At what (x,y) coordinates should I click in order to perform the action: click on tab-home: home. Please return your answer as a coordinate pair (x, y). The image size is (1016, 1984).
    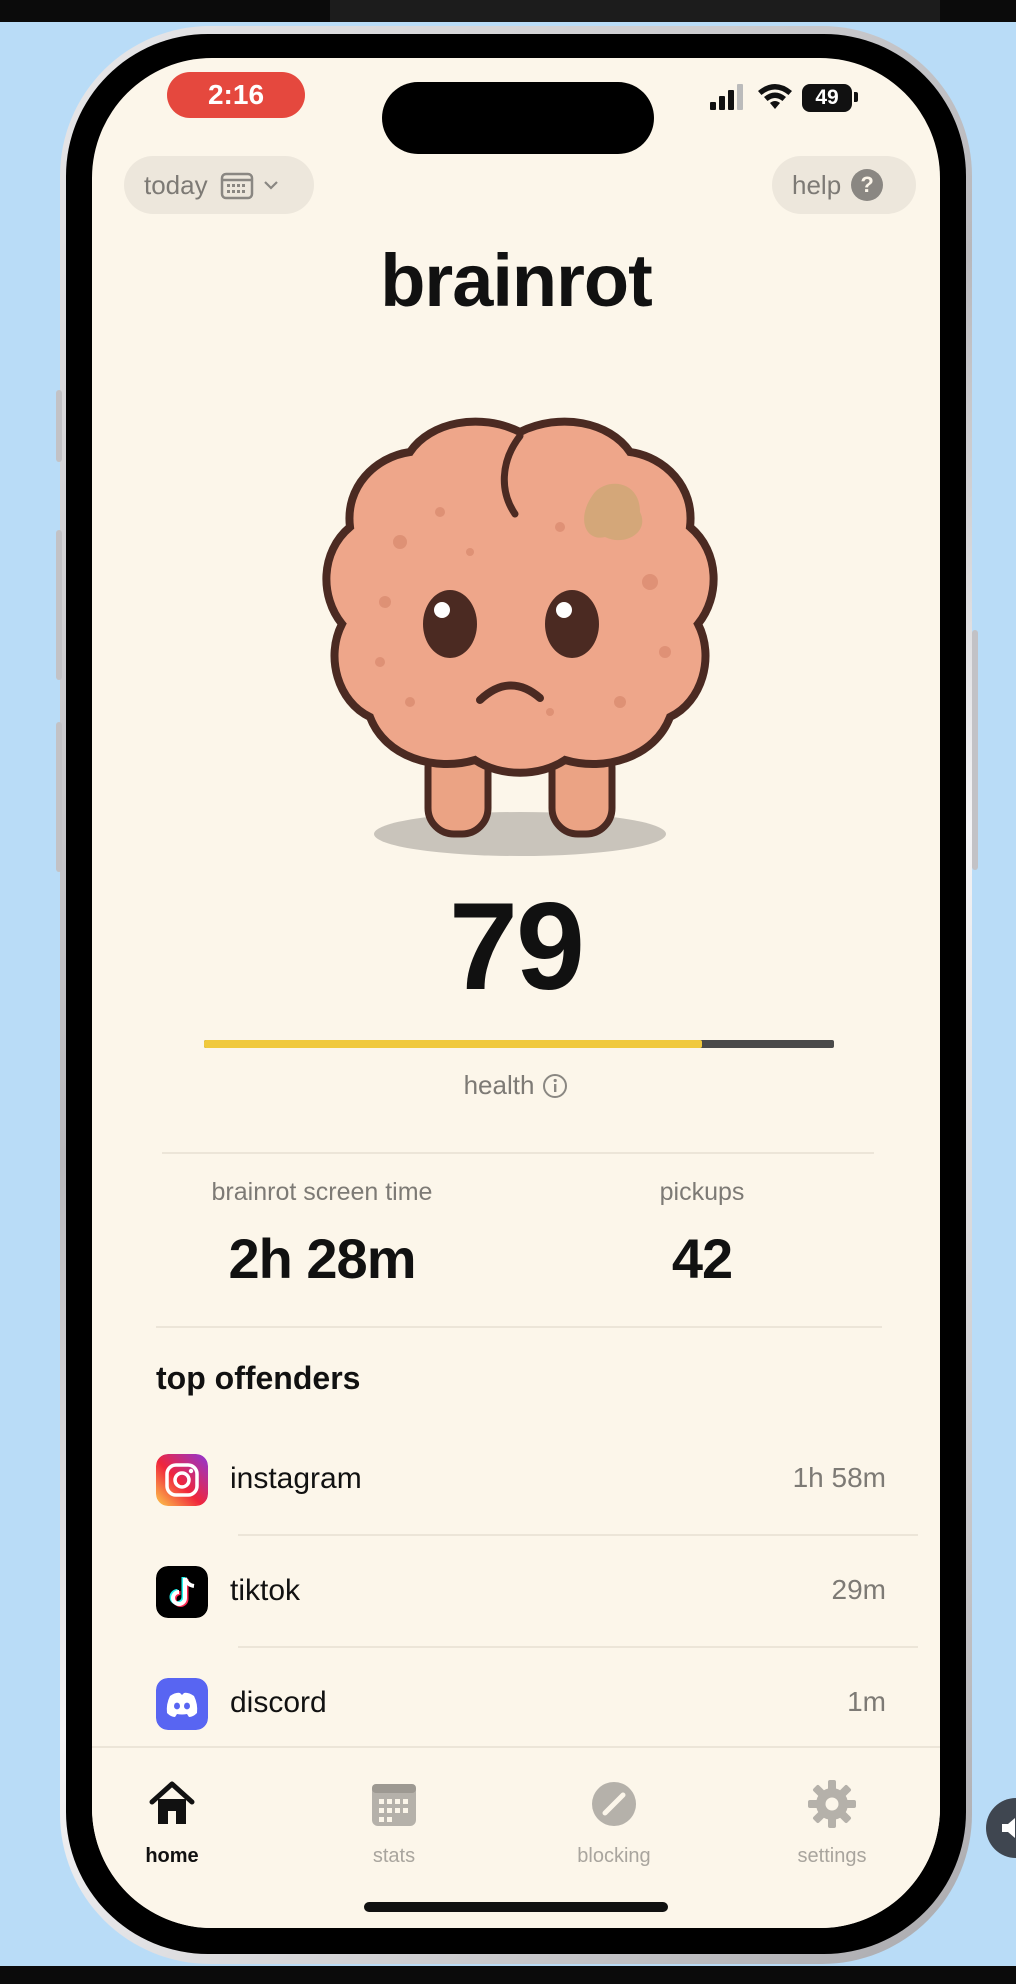
    Looking at the image, I should click on (172, 1823).